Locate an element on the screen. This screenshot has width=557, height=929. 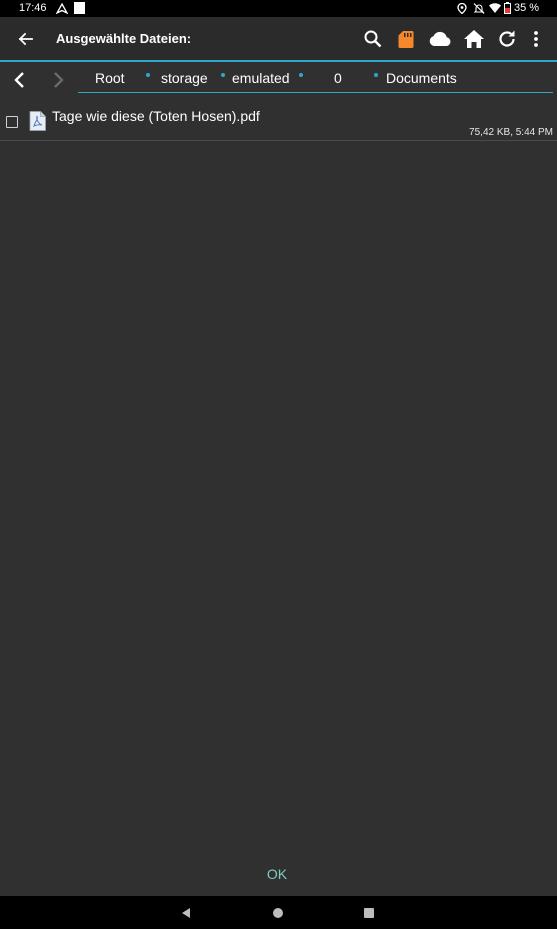
white-square-icon is located at coordinates (79, 8).